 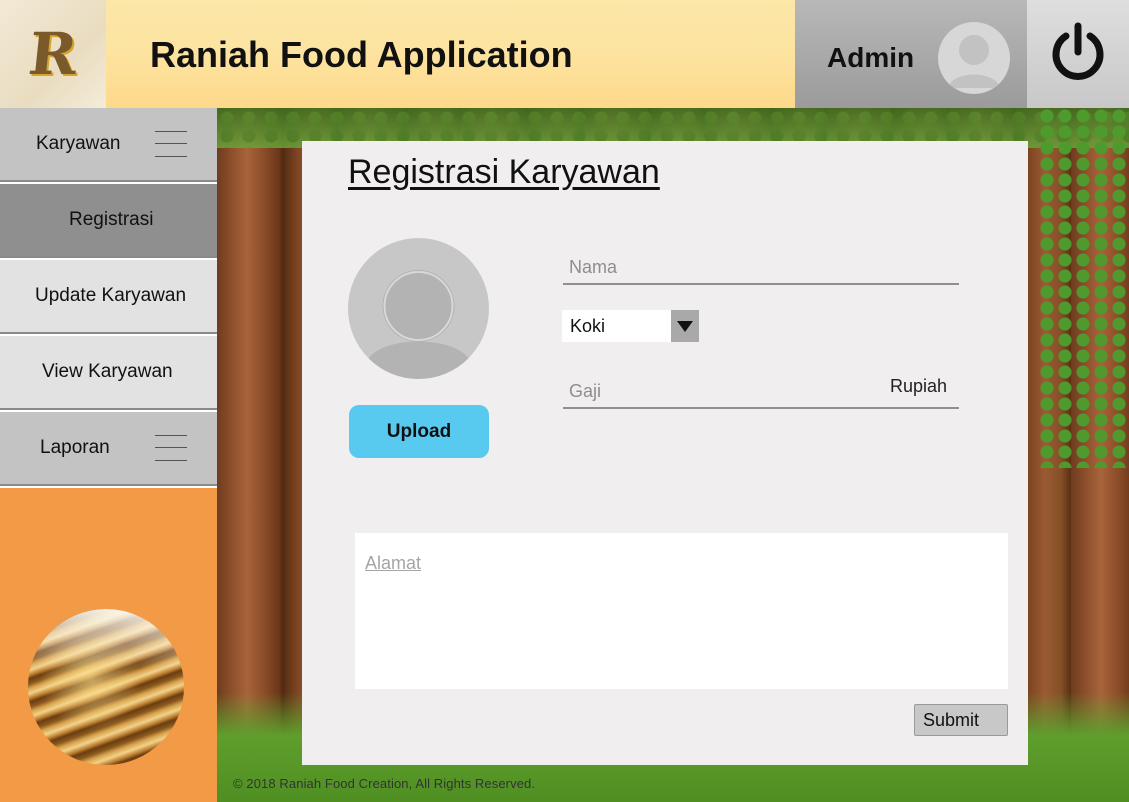 I want to click on submit-button: Submit, so click(x=961, y=720).